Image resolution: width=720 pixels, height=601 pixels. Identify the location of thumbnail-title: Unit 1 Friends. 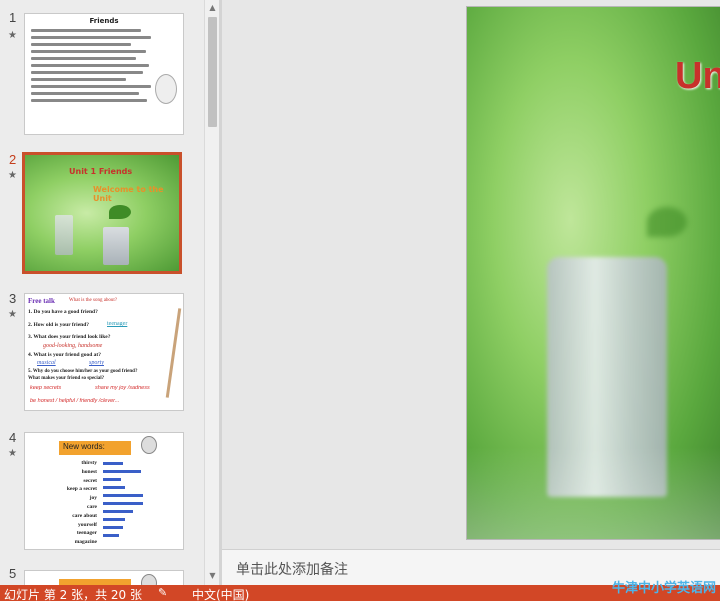
(101, 171).